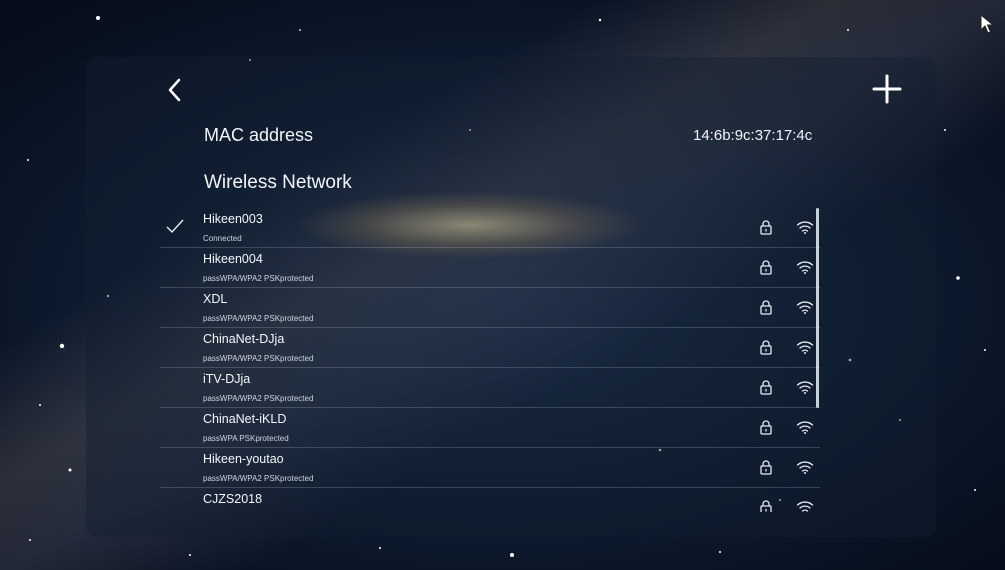  I want to click on network-name: iTV-DJja, so click(227, 379).